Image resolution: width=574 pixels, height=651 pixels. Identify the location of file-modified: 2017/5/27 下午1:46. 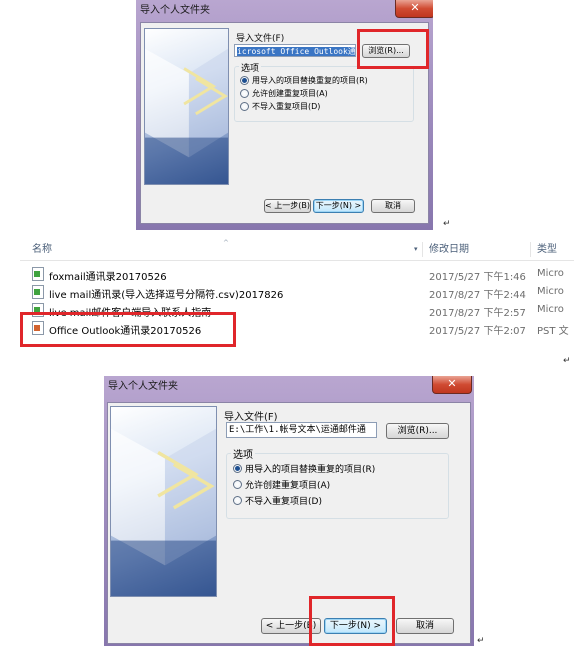
(477, 277).